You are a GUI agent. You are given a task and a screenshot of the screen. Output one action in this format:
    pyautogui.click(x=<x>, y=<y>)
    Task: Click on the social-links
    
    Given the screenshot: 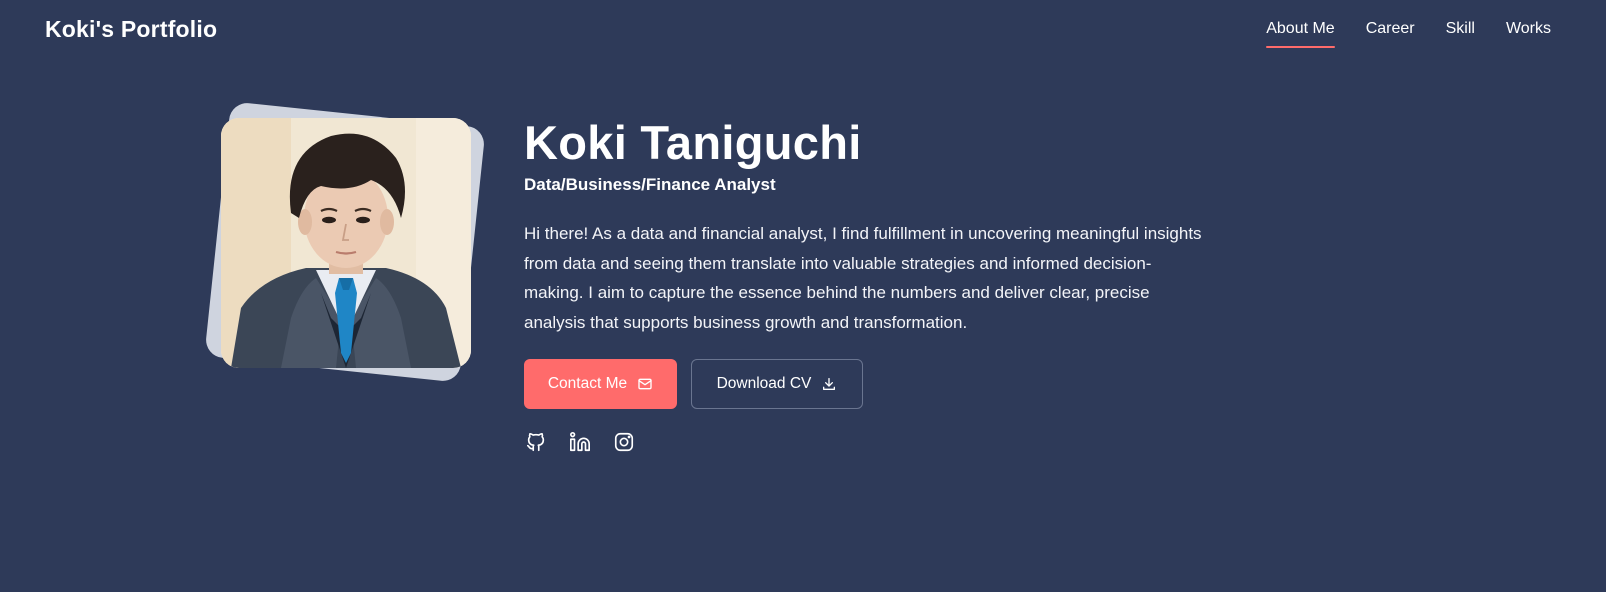 What is the action you would take?
    pyautogui.click(x=874, y=443)
    